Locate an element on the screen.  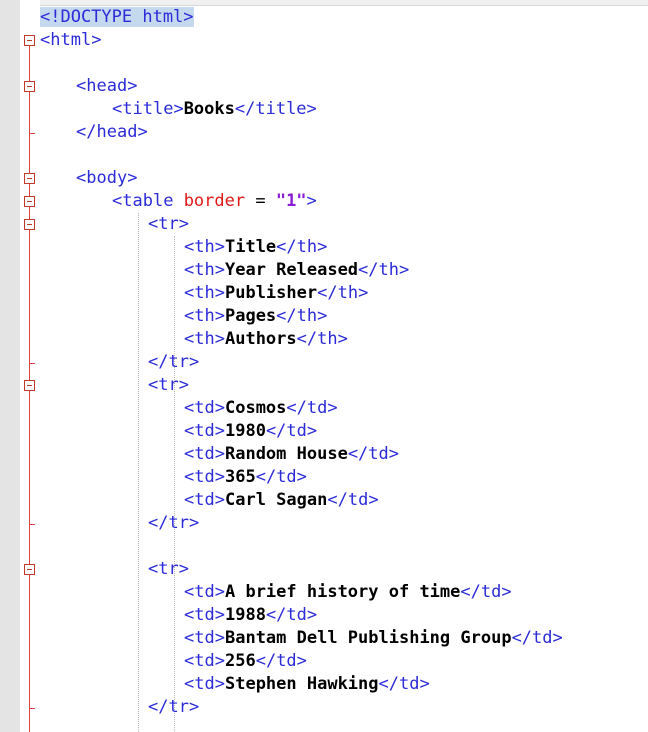
code-line: <td>365</td> is located at coordinates (344, 477).